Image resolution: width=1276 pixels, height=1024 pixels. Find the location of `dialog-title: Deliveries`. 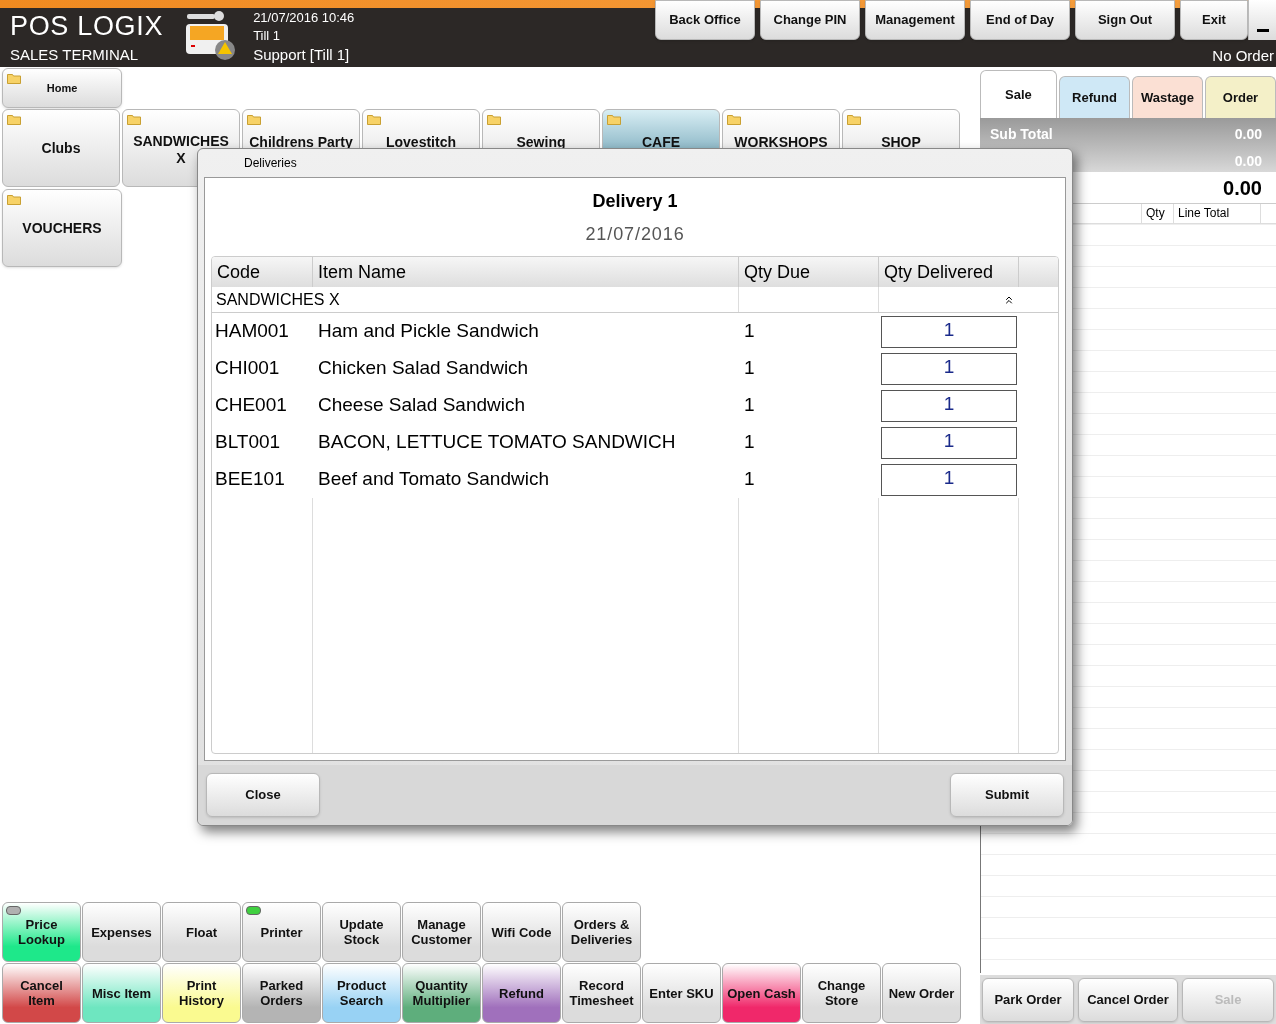

dialog-title: Deliveries is located at coordinates (270, 163).